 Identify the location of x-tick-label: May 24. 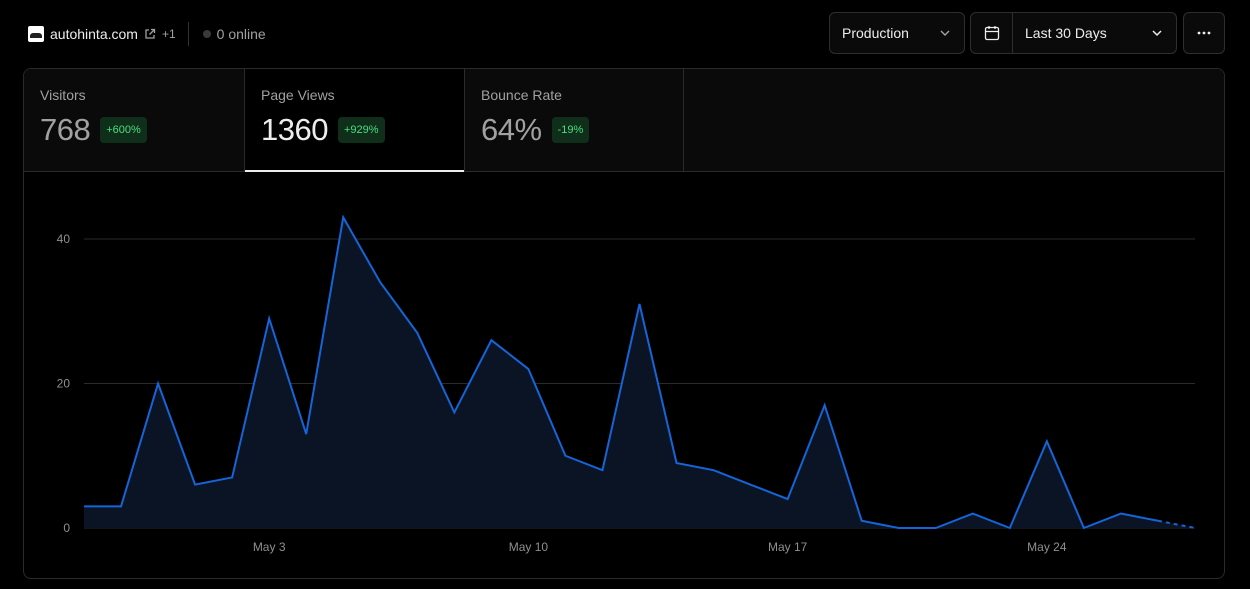
(1047, 547).